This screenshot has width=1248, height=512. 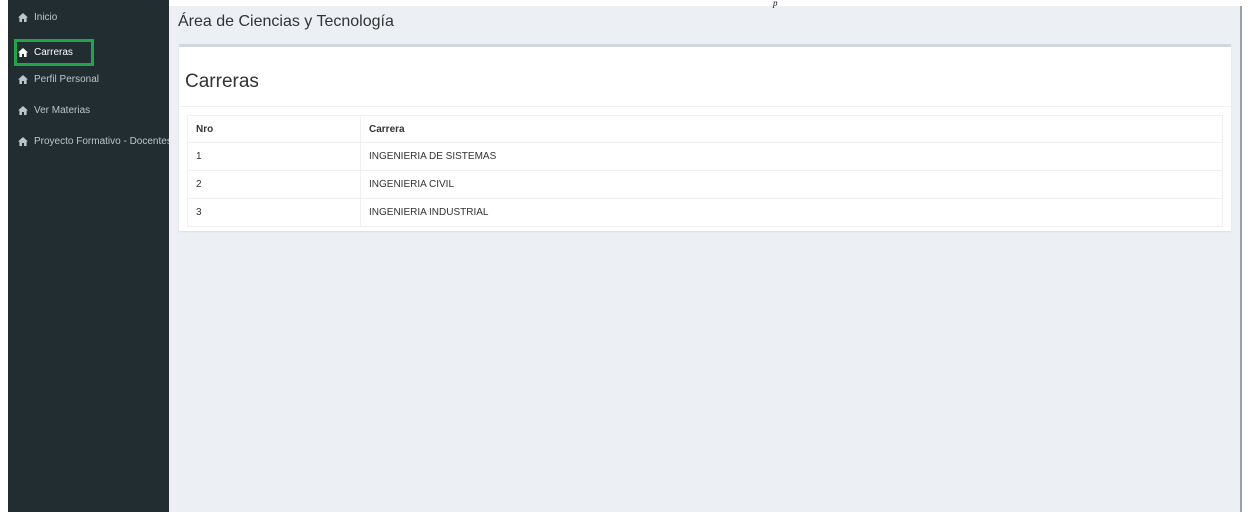 I want to click on table-cell-carrera: INGENIERIA DE SISTEMAS, so click(x=791, y=156).